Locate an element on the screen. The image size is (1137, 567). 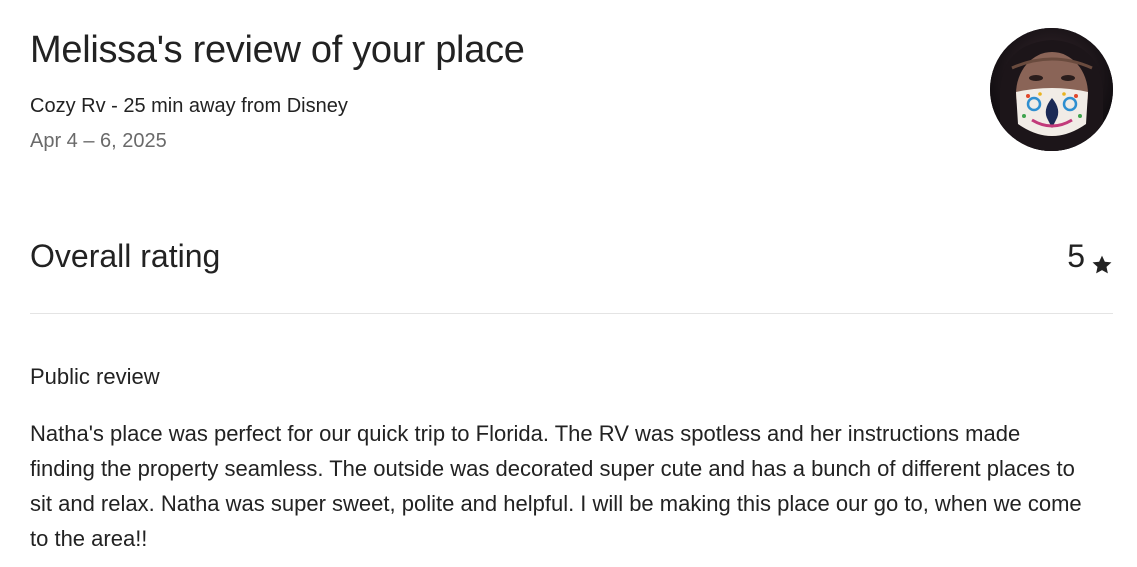
rating-number: 5 is located at coordinates (1076, 256).